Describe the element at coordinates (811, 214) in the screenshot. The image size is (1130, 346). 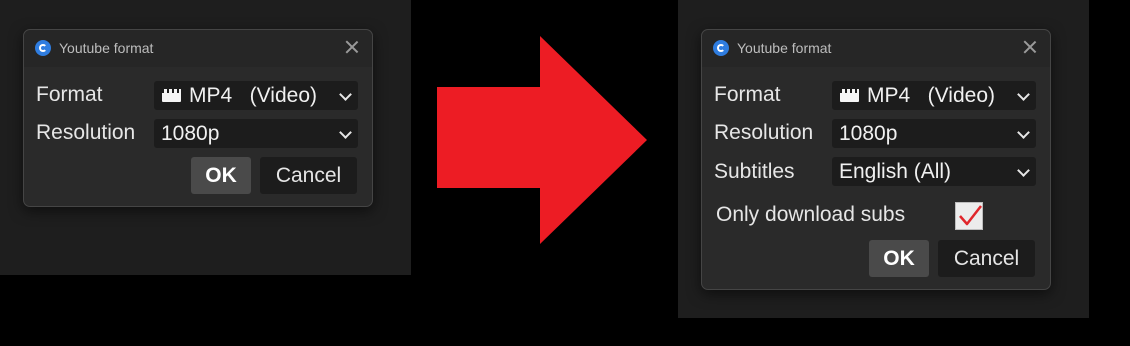
I see `only-download-subs-label: Only download subs` at that location.